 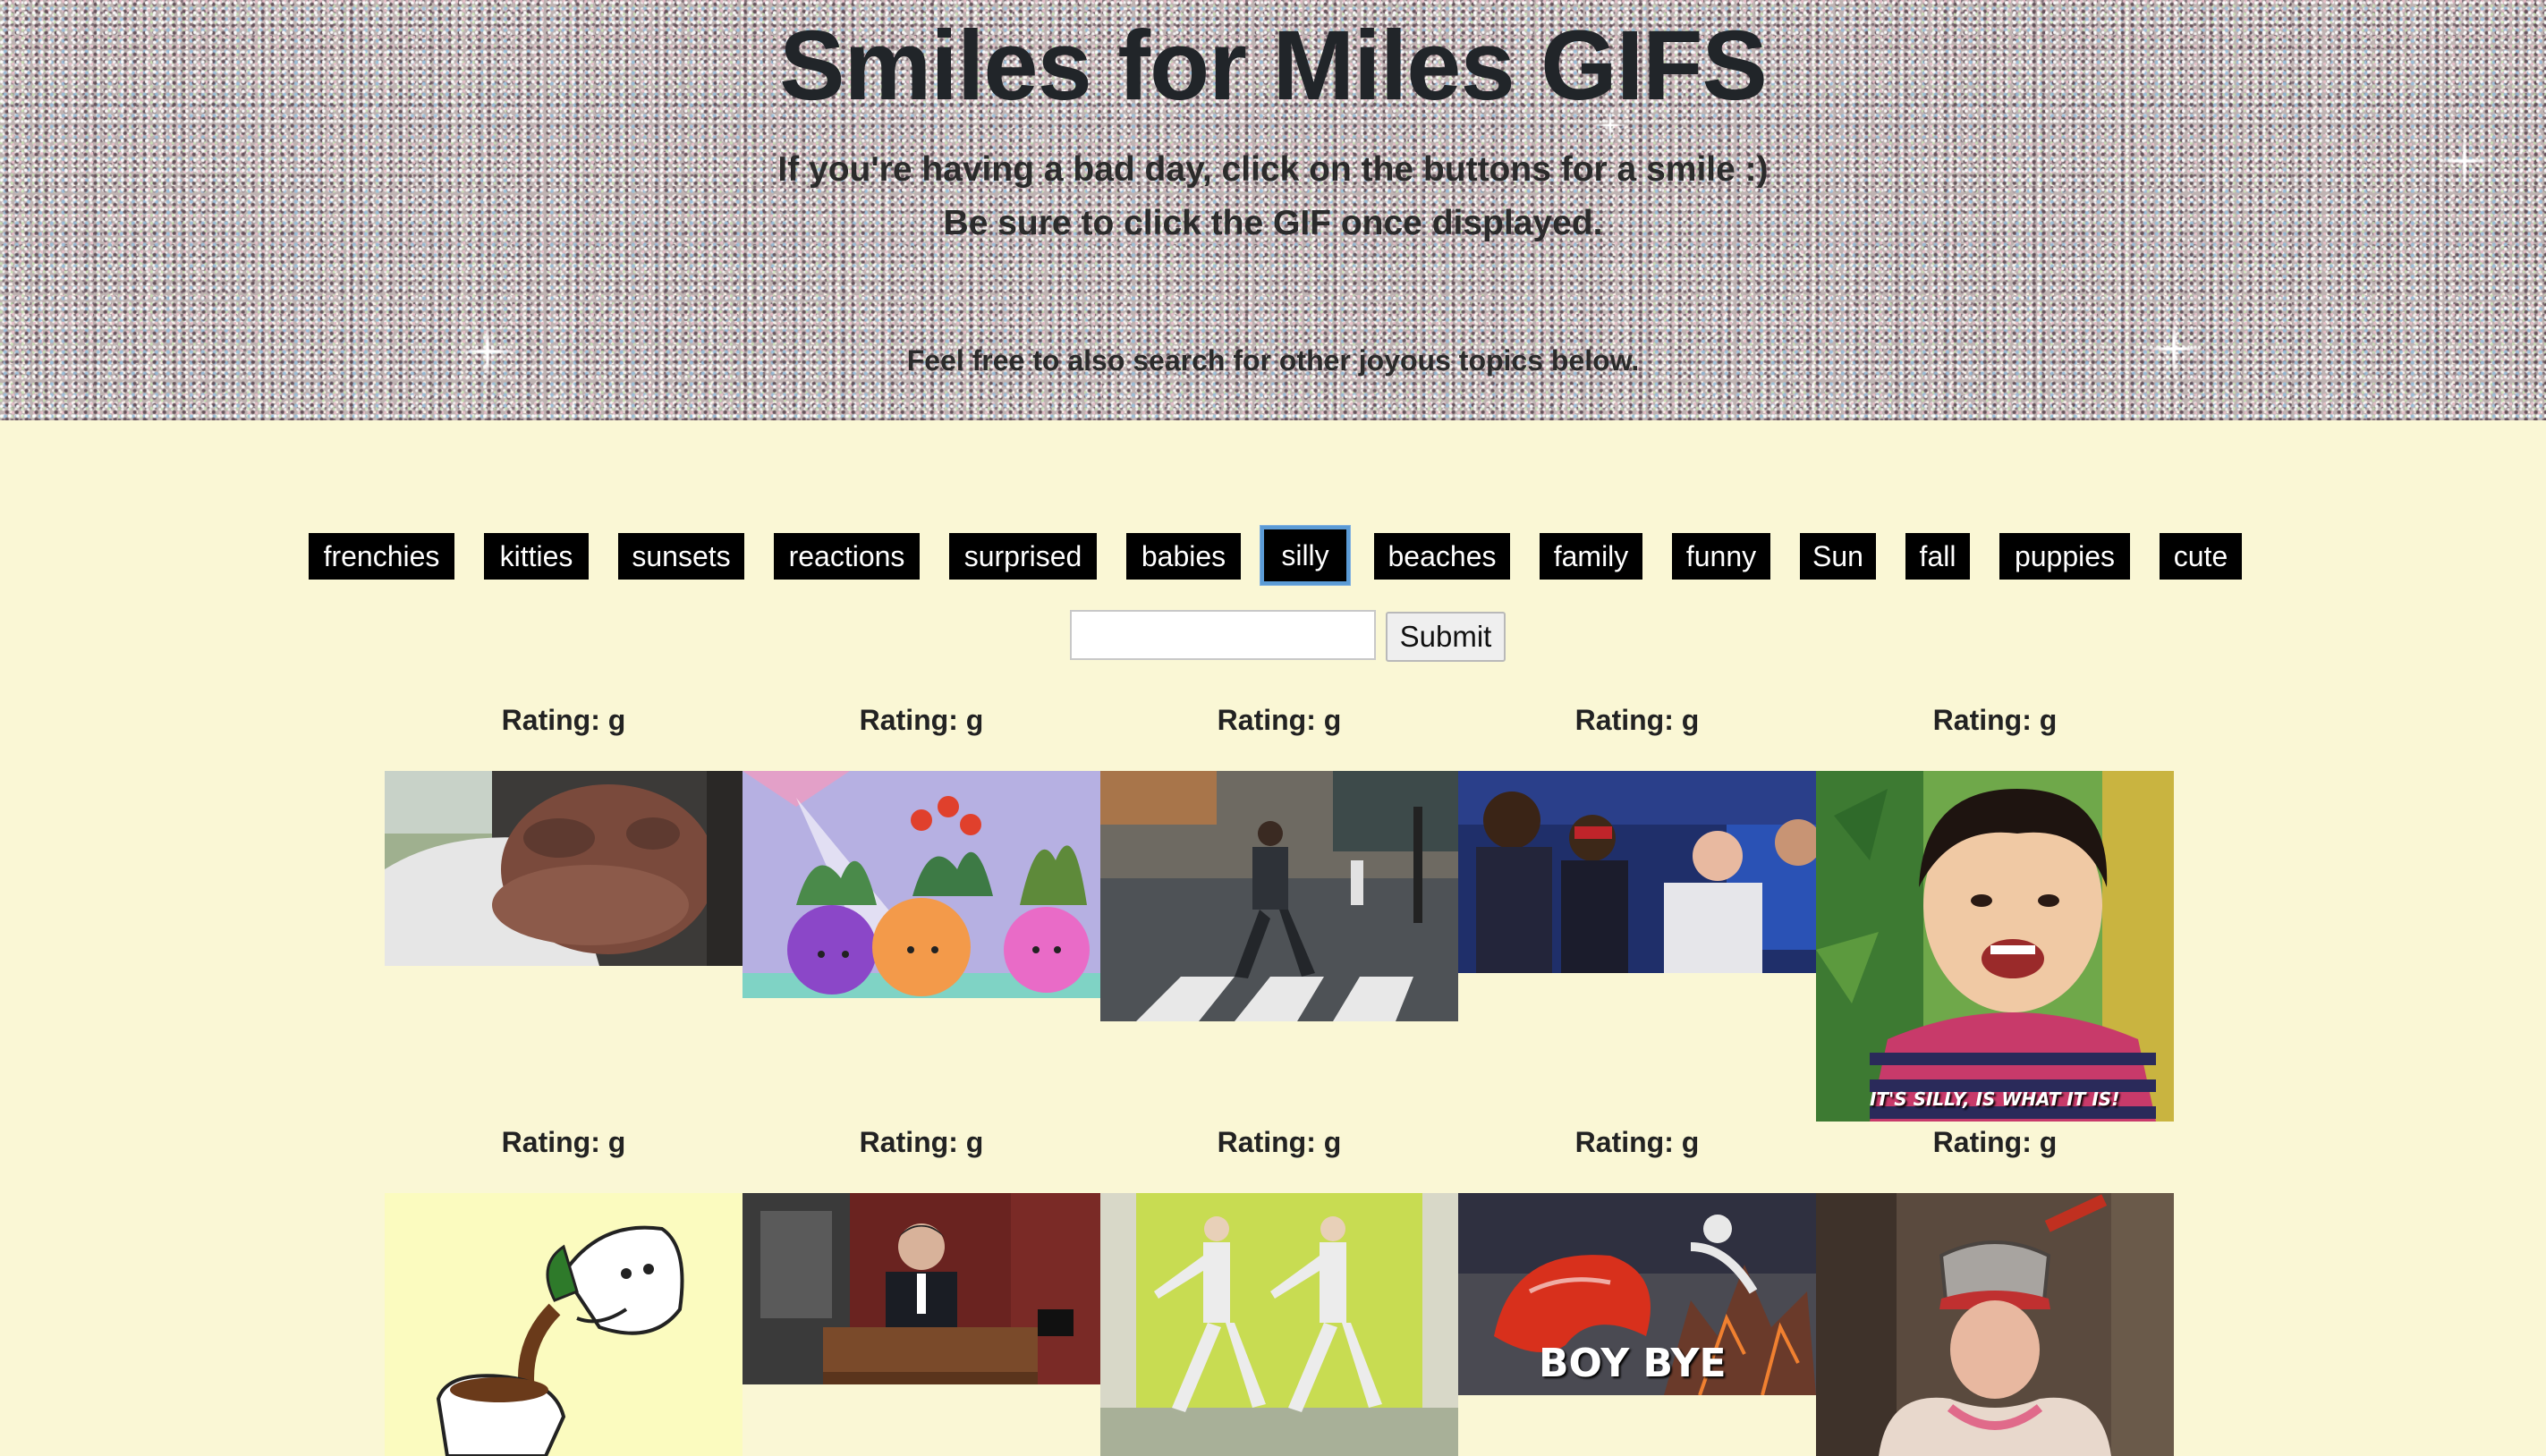 What do you see at coordinates (1721, 556) in the screenshot?
I see `topic-button-funny: funny` at bounding box center [1721, 556].